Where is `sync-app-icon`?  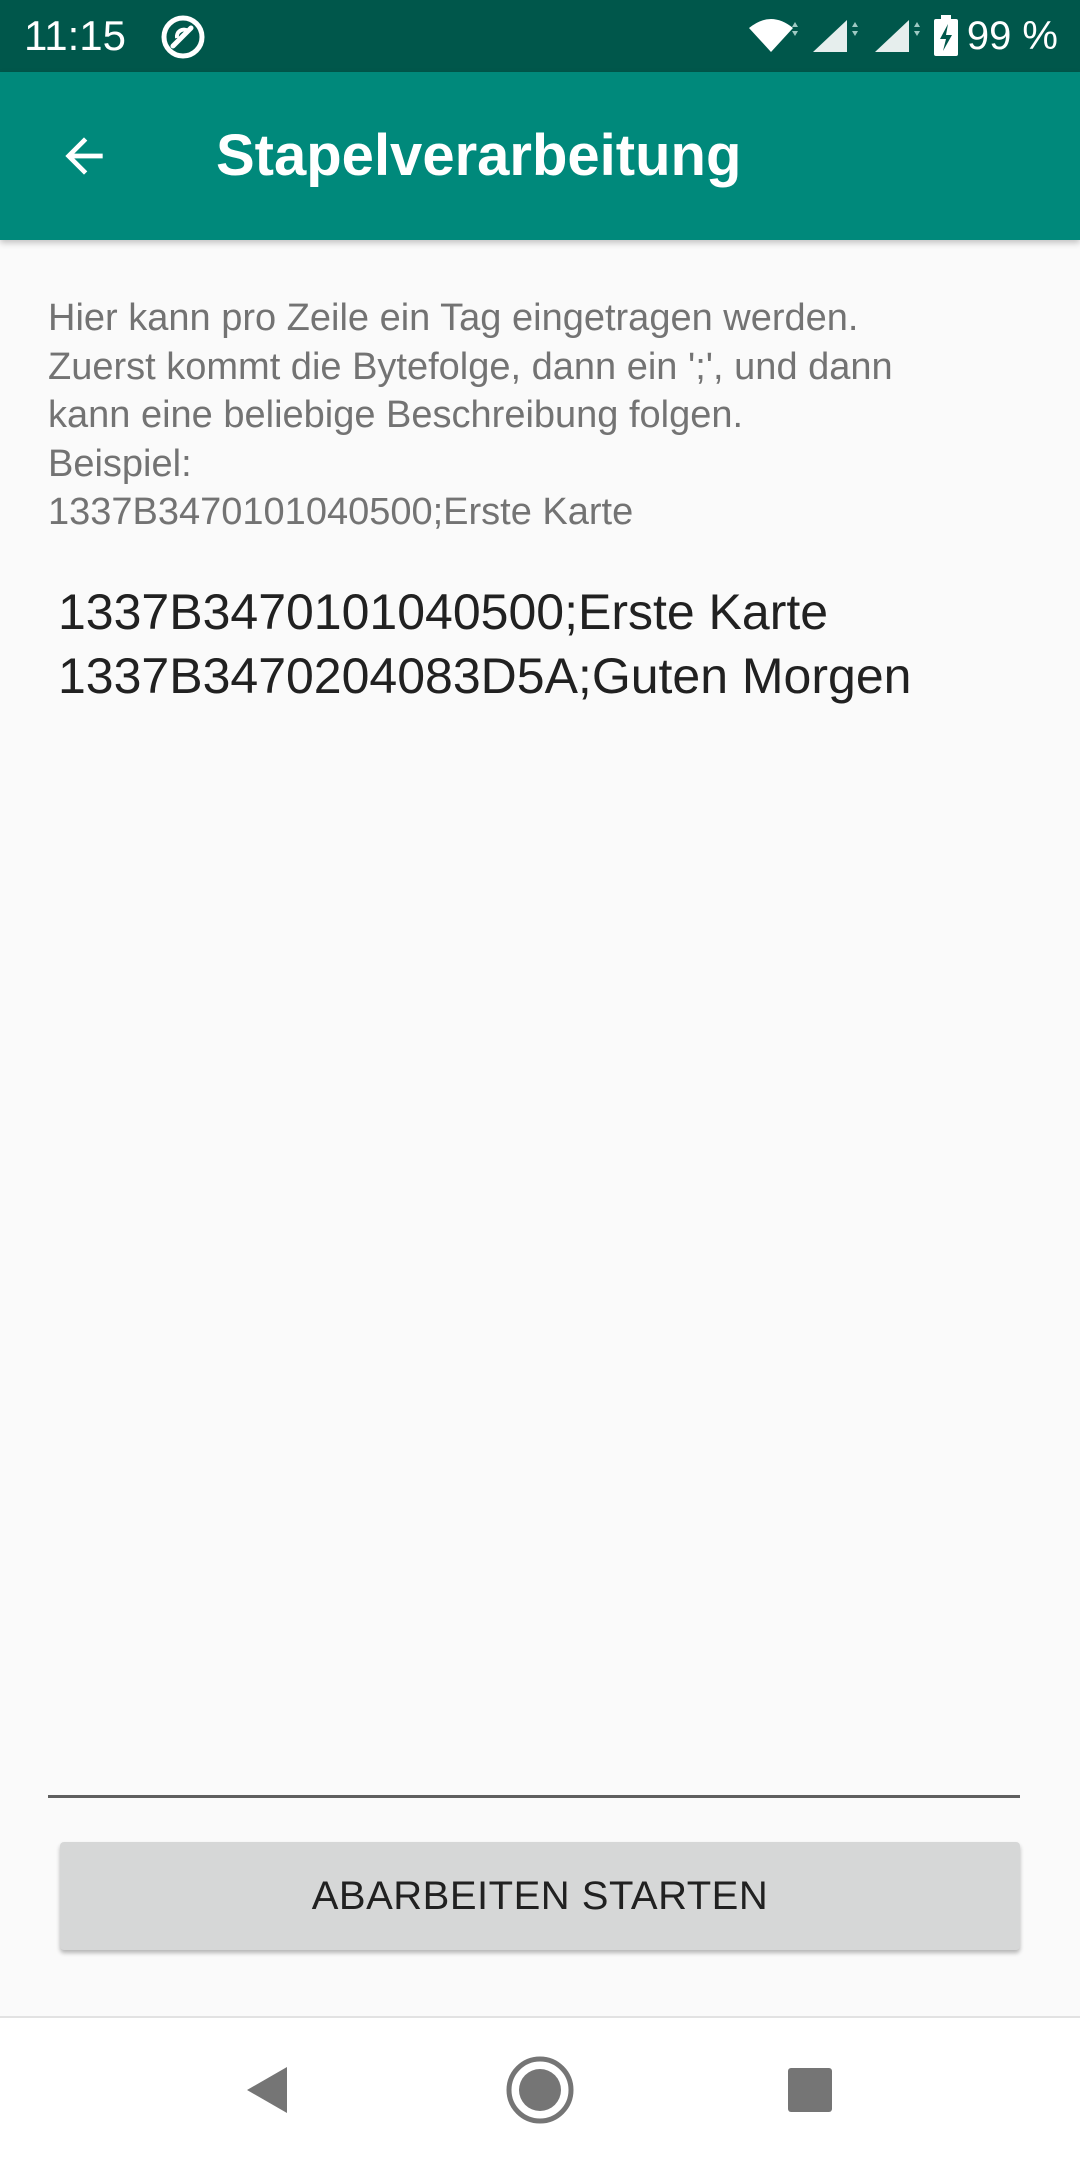 sync-app-icon is located at coordinates (183, 37).